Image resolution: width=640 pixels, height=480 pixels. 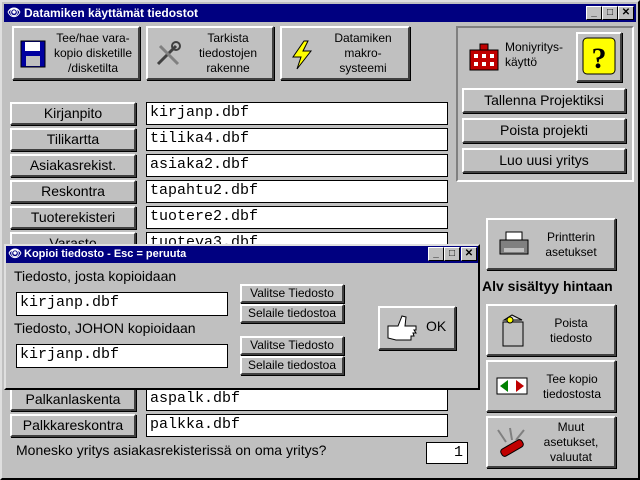 I want to click on dialog-title-bar: 👁 Kopioi tiedosto - Esc = peruuta _ □ ✕, so click(x=242, y=254).